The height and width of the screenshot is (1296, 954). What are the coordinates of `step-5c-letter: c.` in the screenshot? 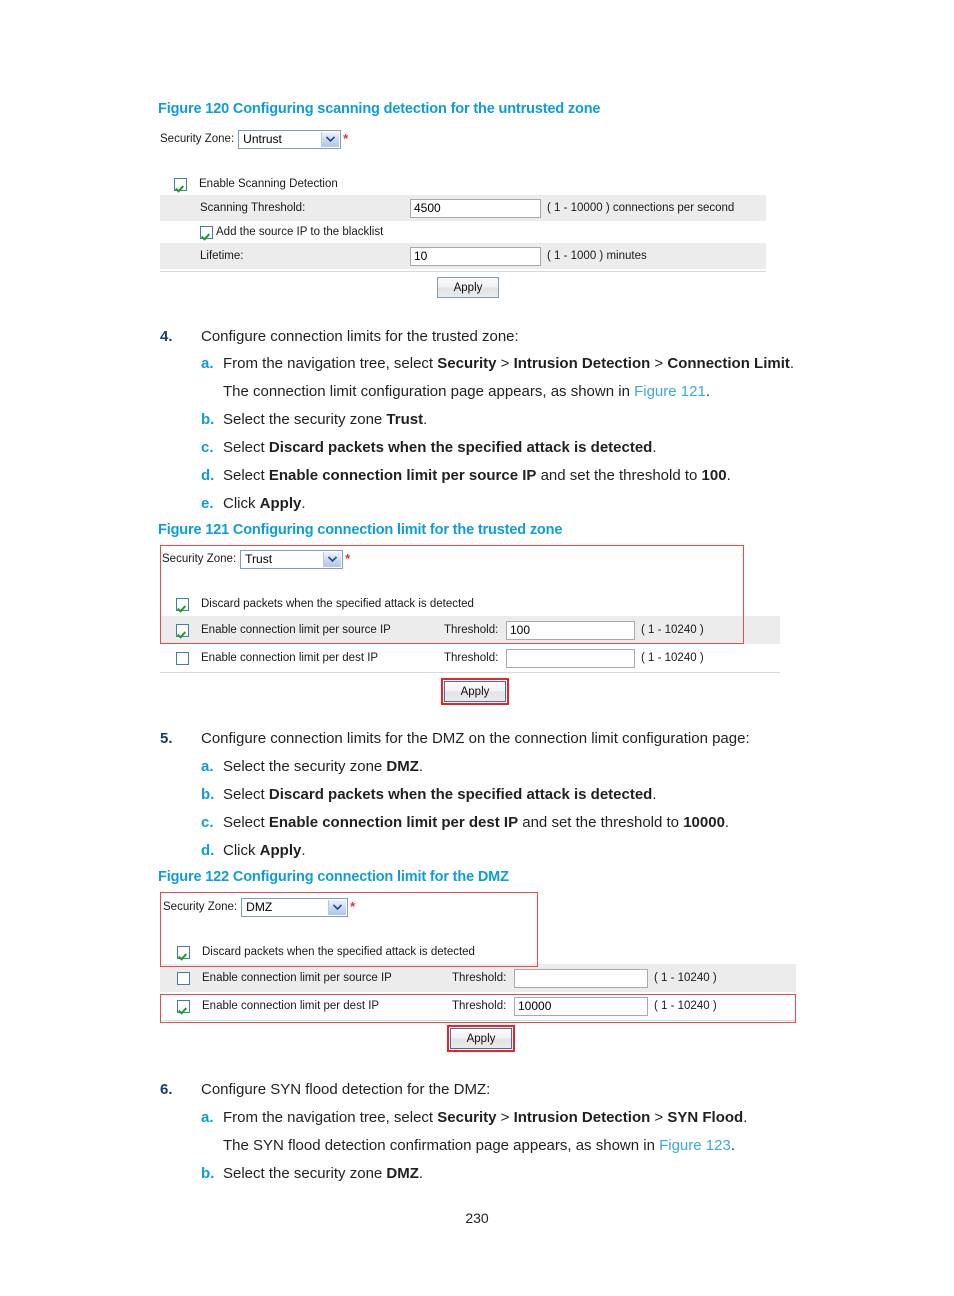 It's located at (207, 822).